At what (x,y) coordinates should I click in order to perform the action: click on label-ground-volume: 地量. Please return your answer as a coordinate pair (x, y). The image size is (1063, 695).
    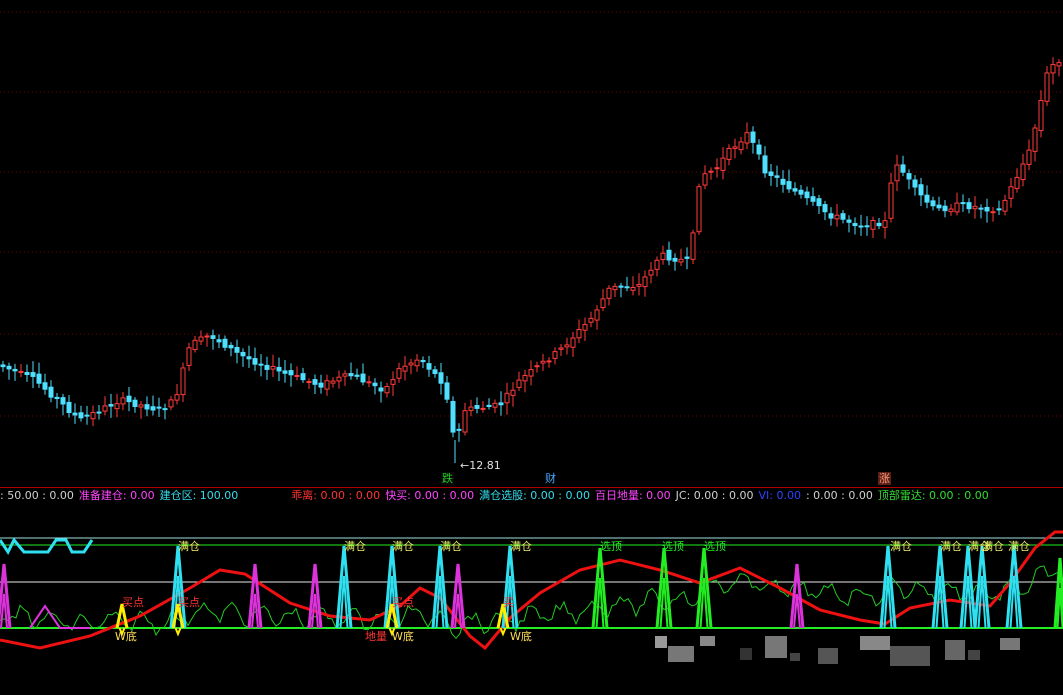
    Looking at the image, I should click on (376, 636).